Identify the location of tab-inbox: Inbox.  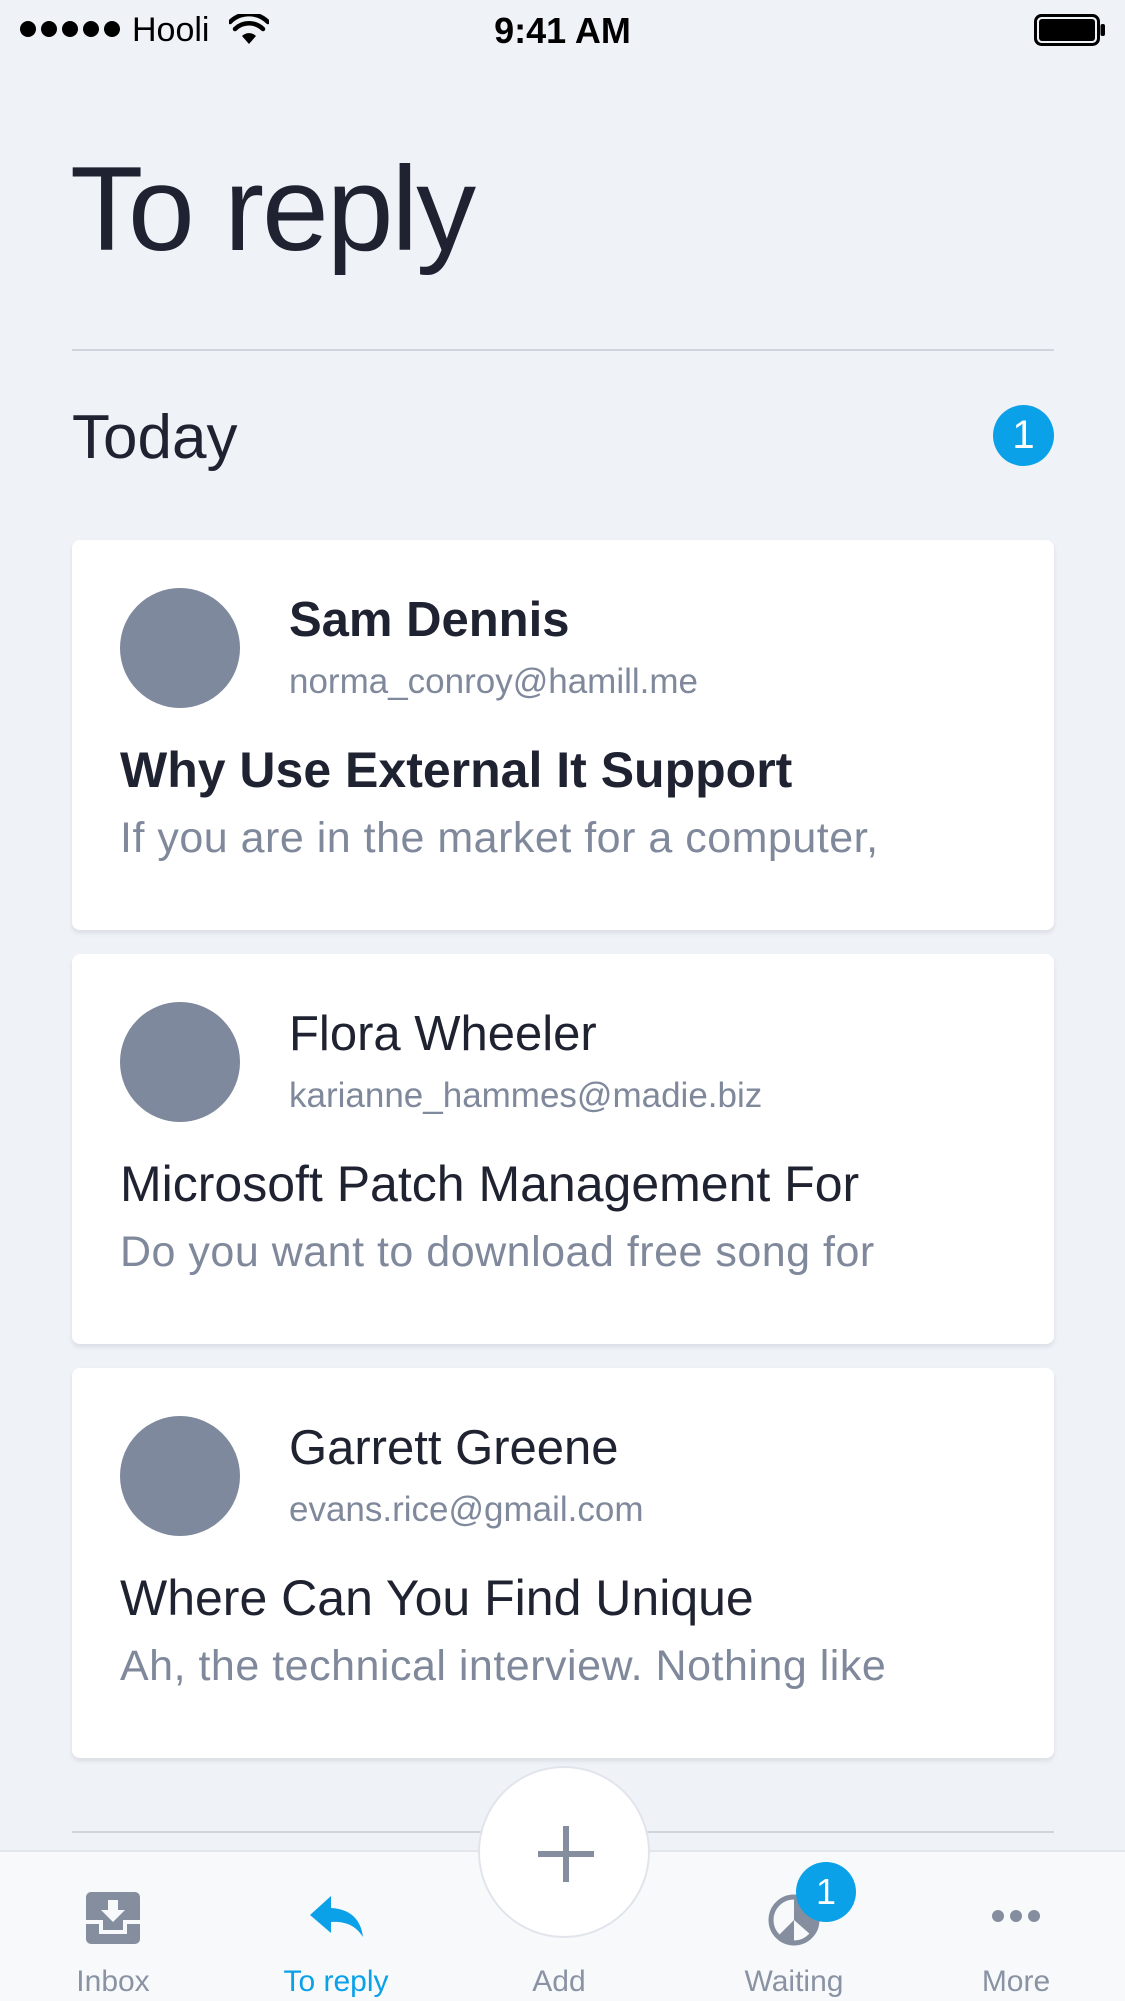
(113, 1926).